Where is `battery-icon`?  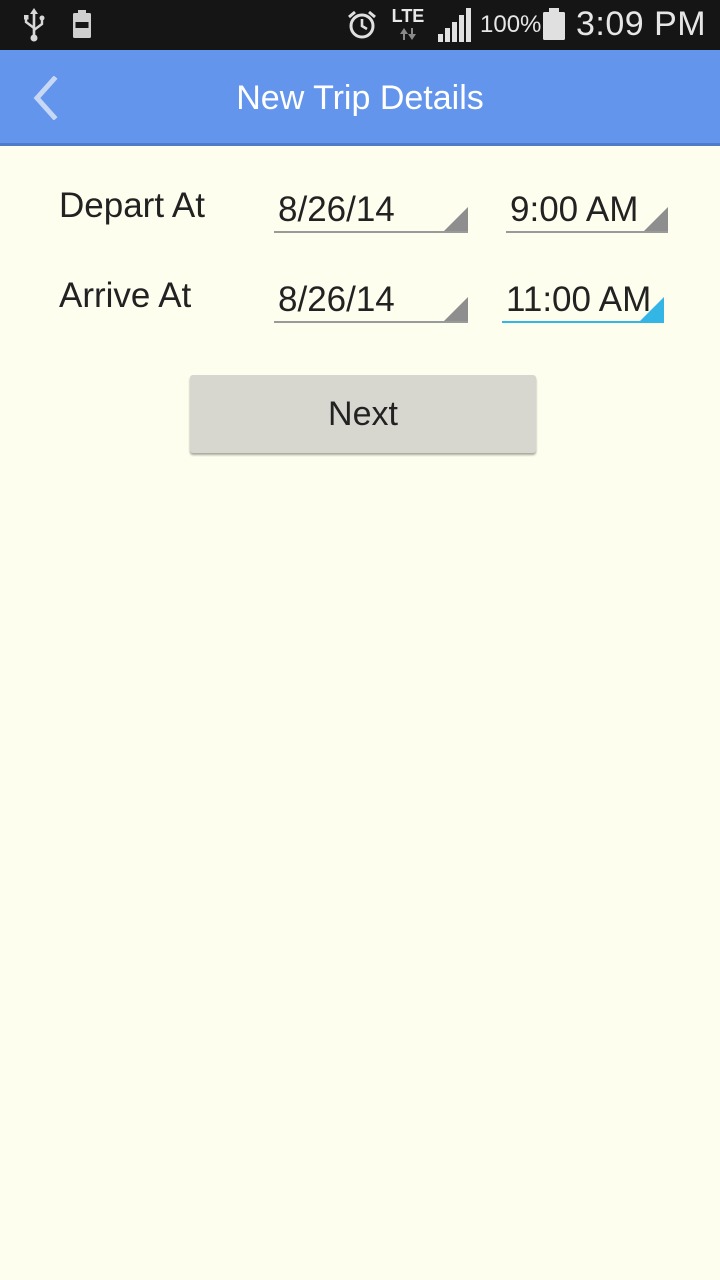 battery-icon is located at coordinates (554, 24).